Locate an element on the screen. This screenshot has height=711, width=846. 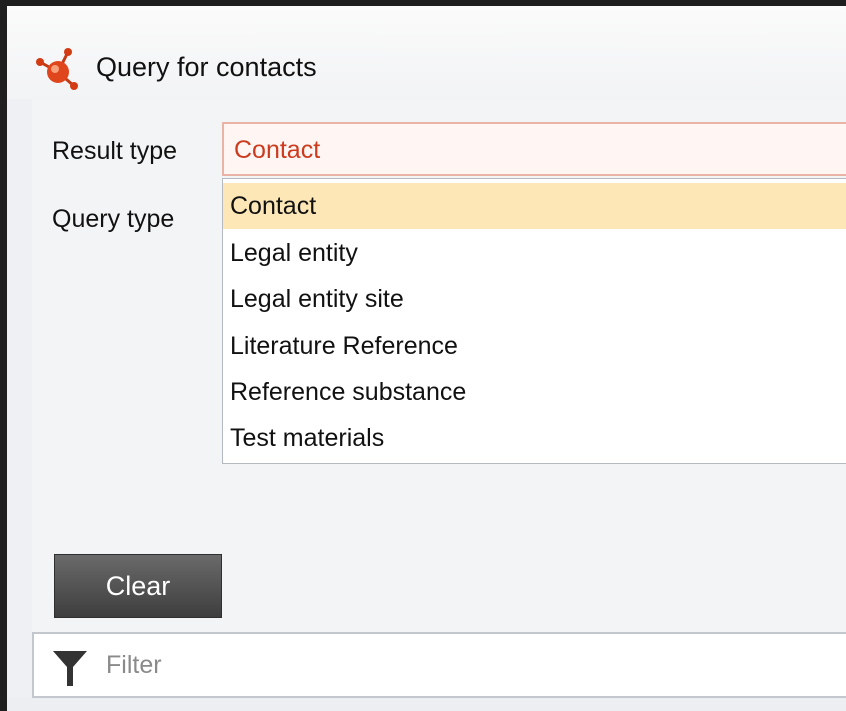
dropdown-option-reference-substance: Reference substance is located at coordinates (534, 392).